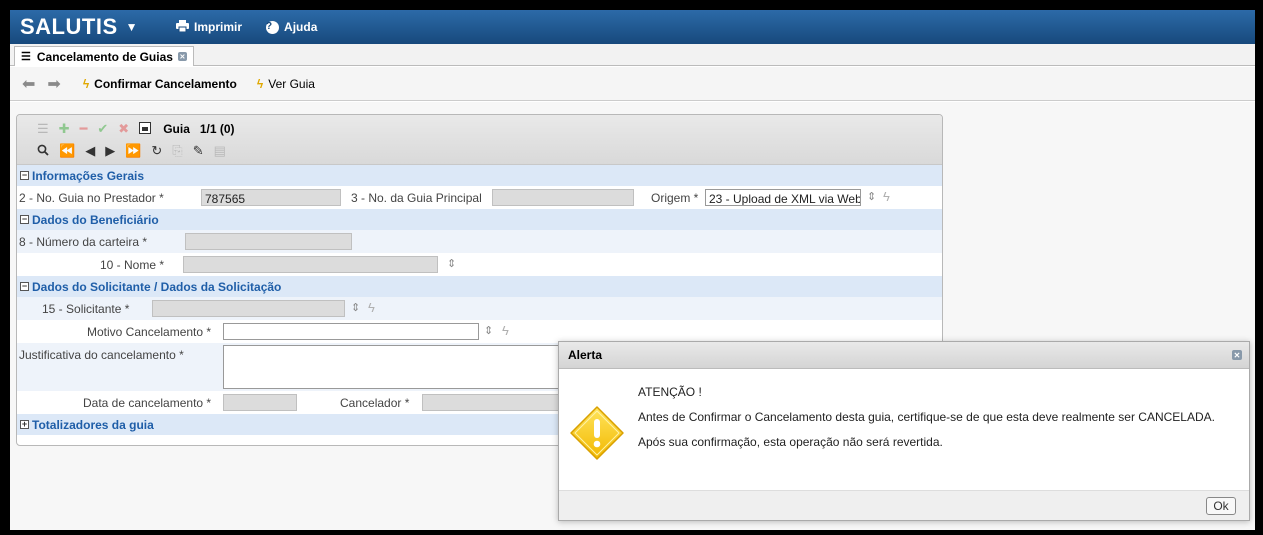 The image size is (1263, 535). Describe the element at coordinates (904, 505) in the screenshot. I see `dialog-footer: Ok` at that location.